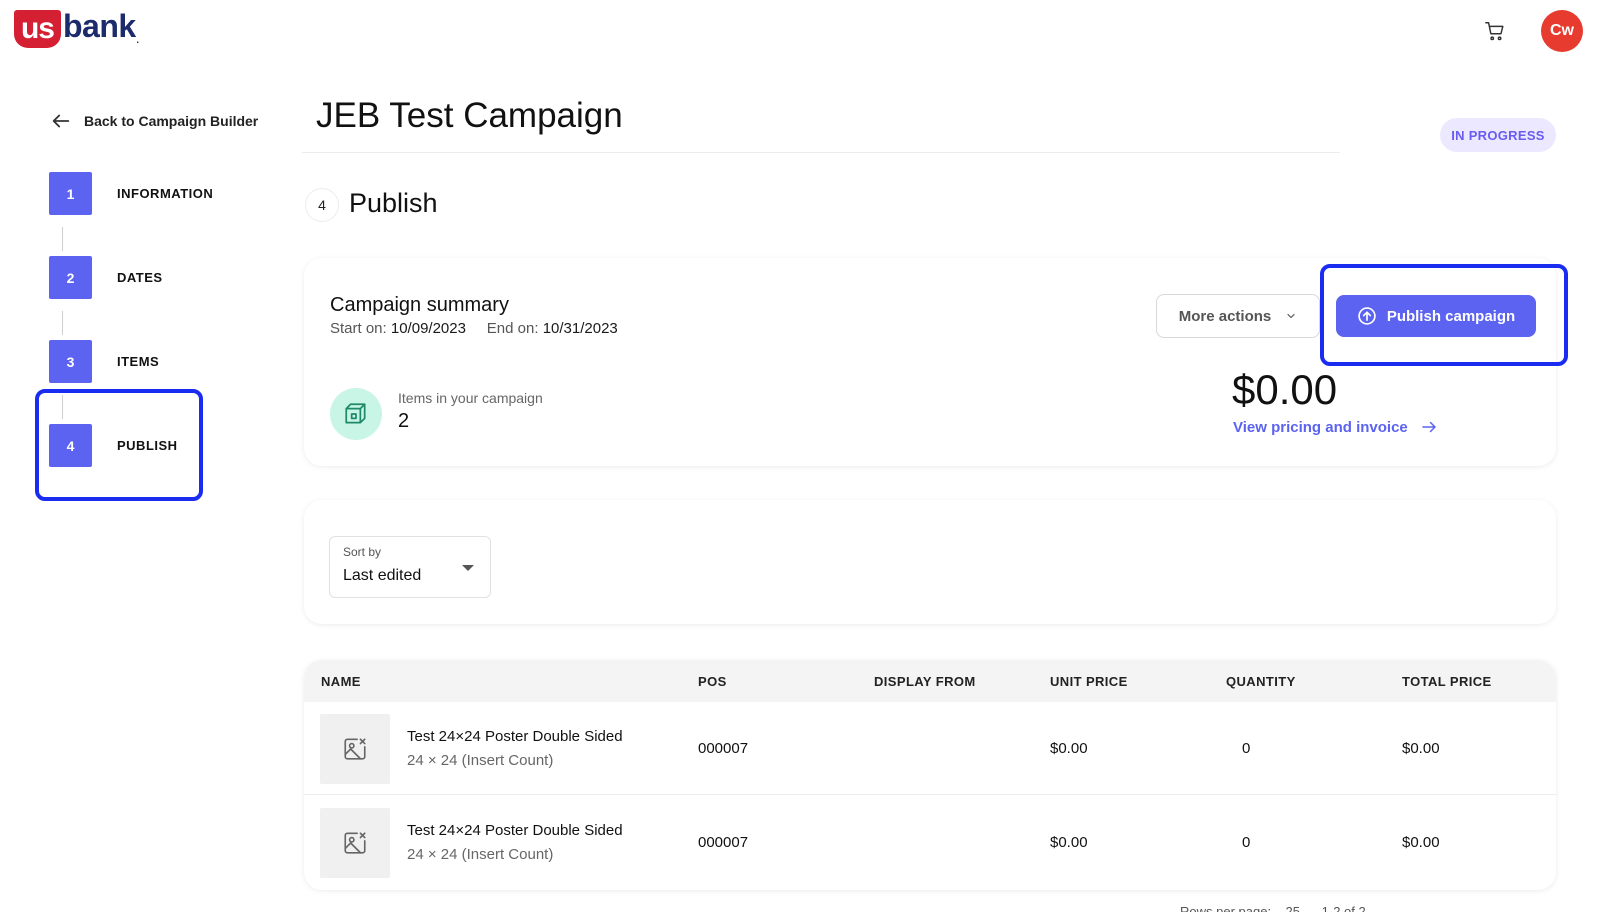  Describe the element at coordinates (165, 193) in the screenshot. I see `step-label: INFORMATION` at that location.